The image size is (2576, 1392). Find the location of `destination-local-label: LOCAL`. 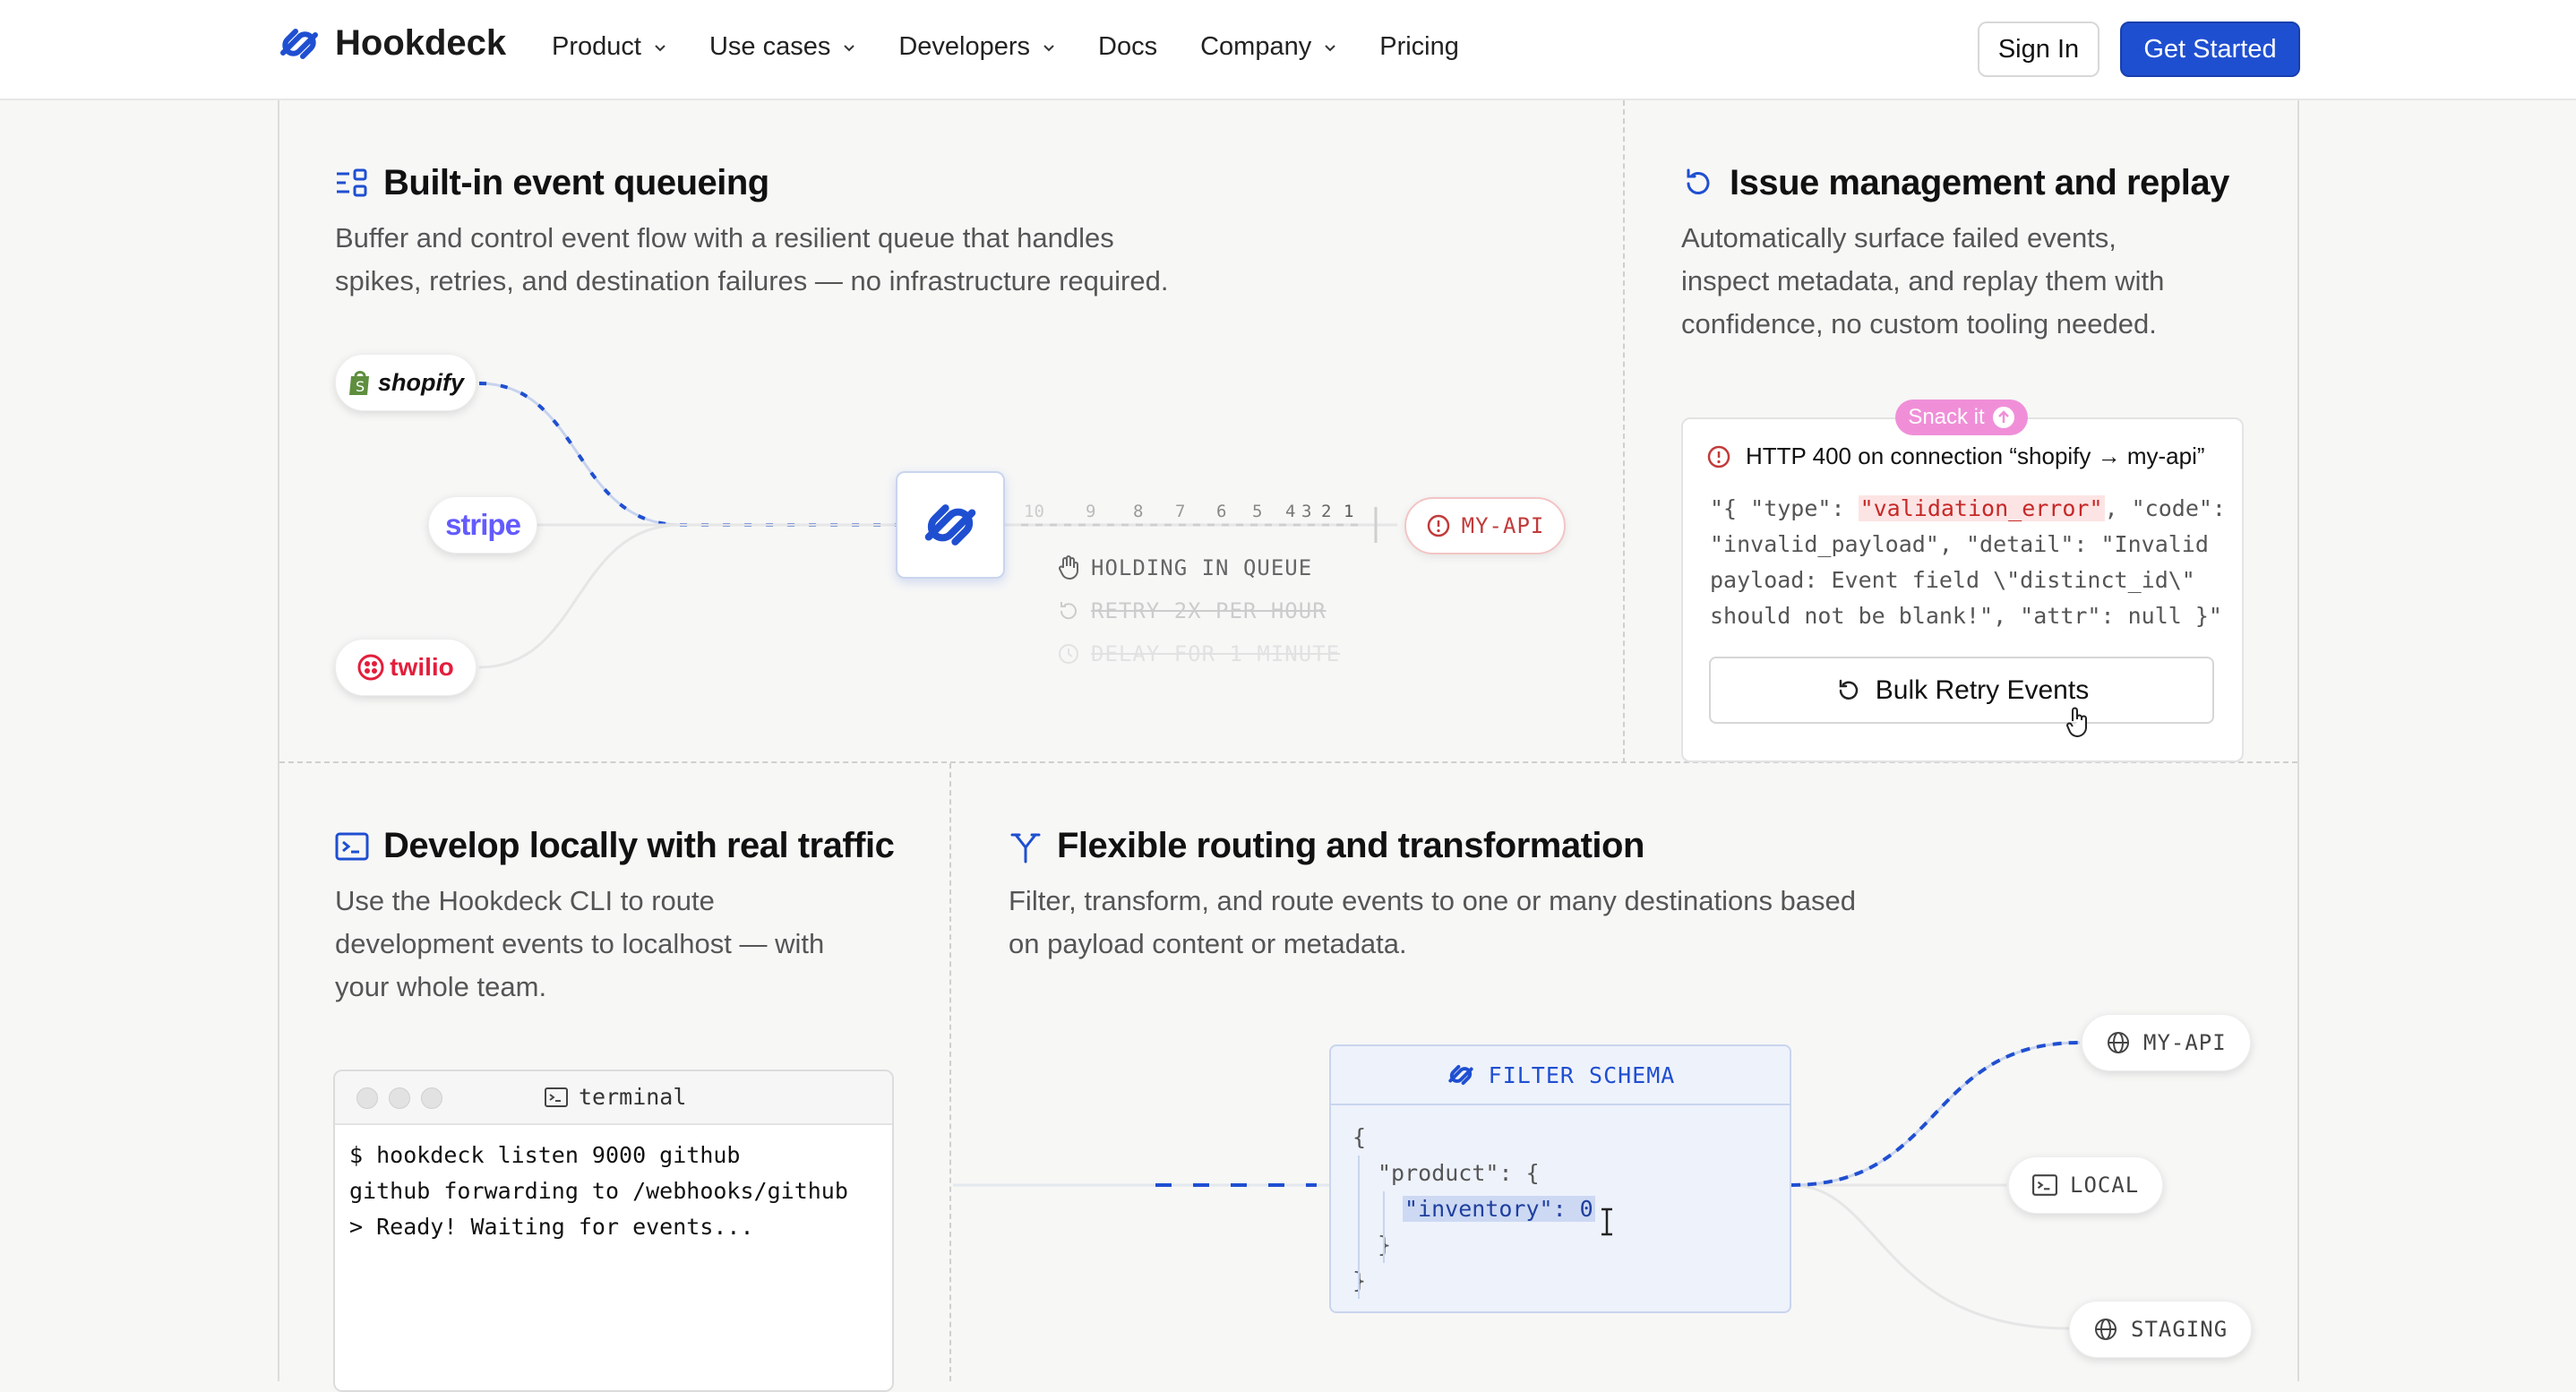

destination-local-label: LOCAL is located at coordinates (2105, 1186).